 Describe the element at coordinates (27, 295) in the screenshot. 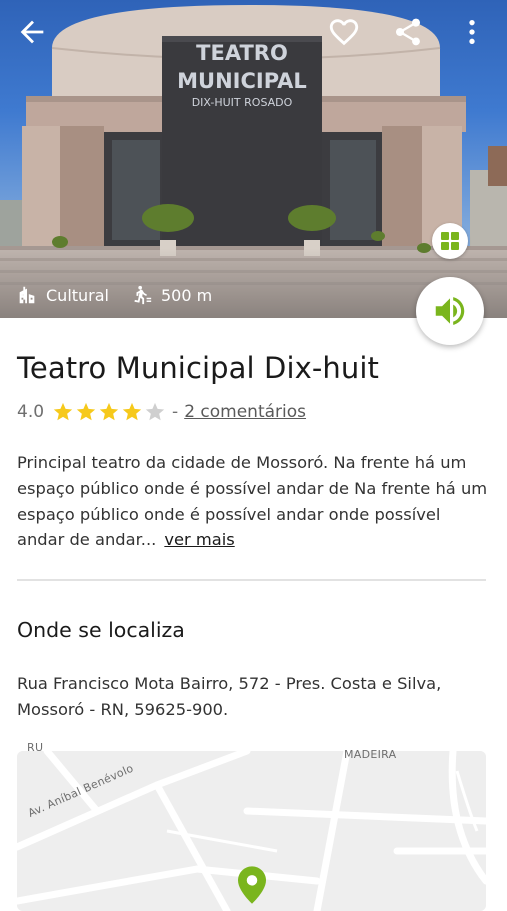

I see `building-icon` at that location.